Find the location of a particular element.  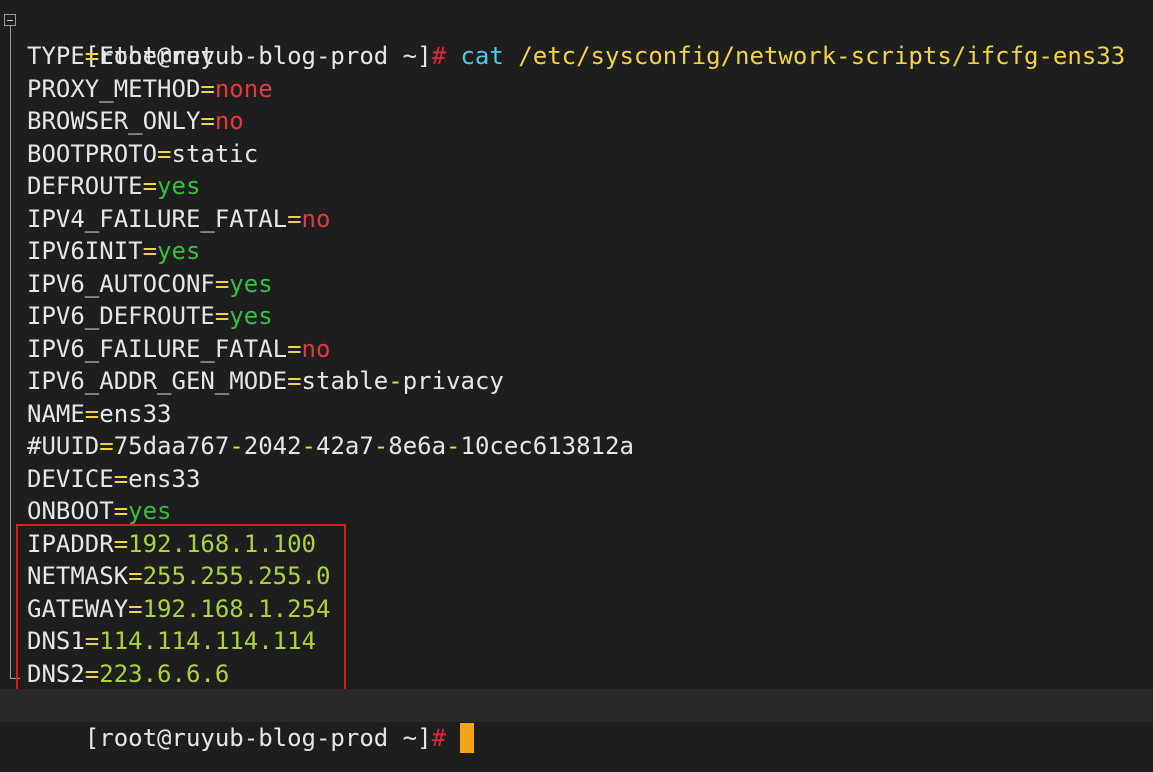

output-line-ipv6init: IPV6INIT=yes is located at coordinates (113, 251).